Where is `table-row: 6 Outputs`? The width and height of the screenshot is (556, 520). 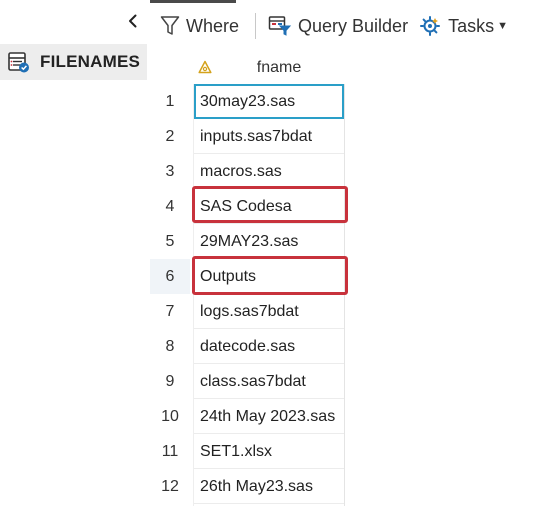
table-row: 6 Outputs is located at coordinates (250, 276).